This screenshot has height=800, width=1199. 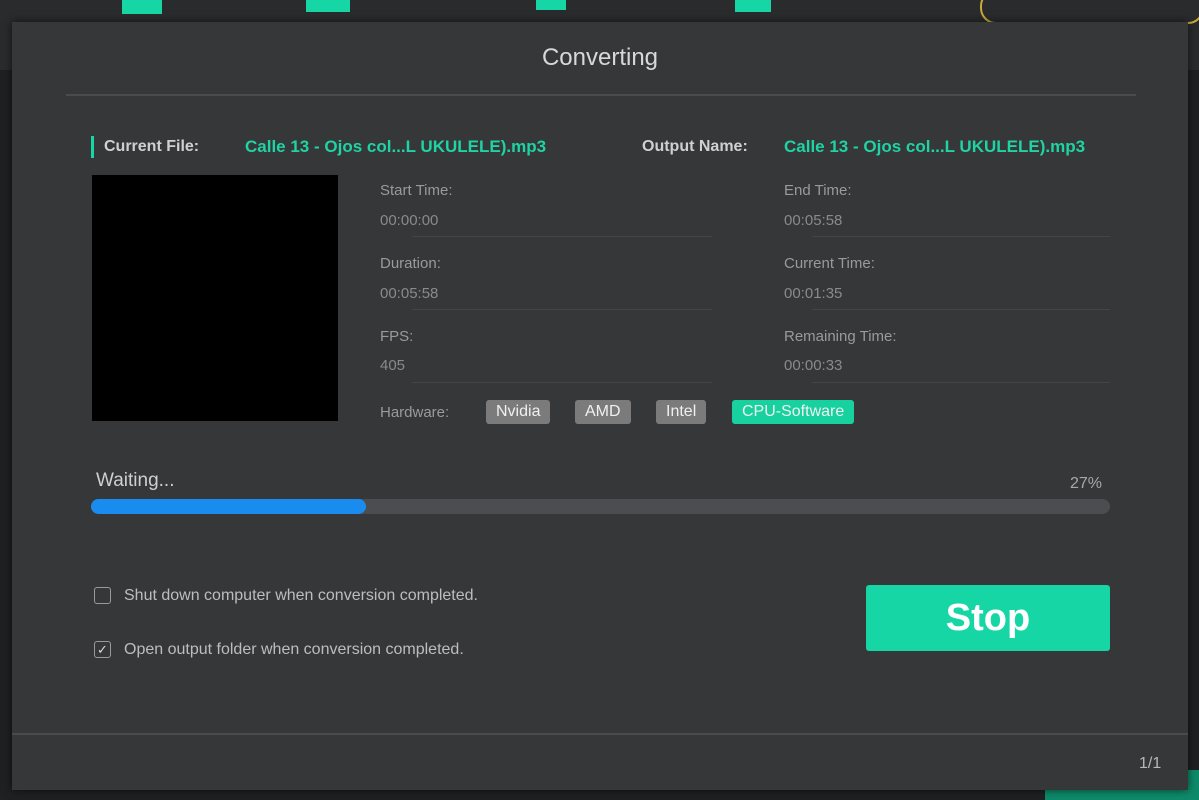 I want to click on current-time-value: 00:01:35, so click(x=813, y=293).